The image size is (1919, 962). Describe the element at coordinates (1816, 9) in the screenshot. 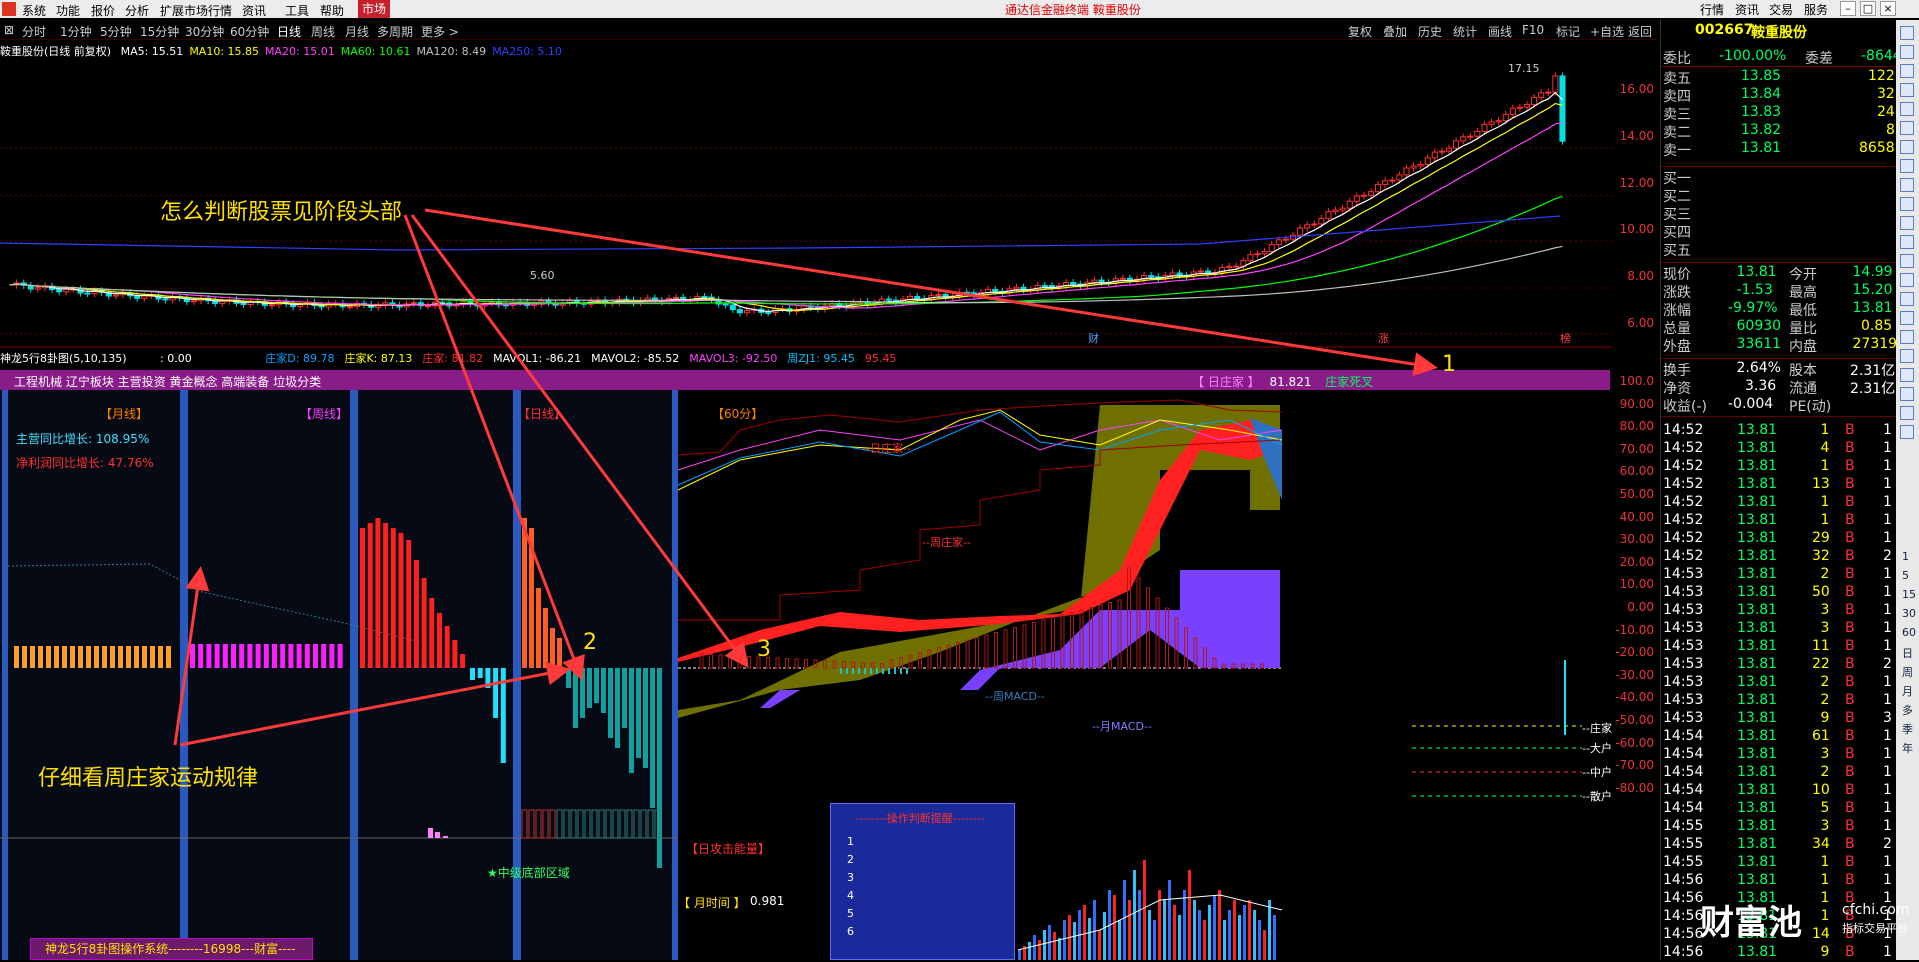

I see `btn-service: 服务` at that location.